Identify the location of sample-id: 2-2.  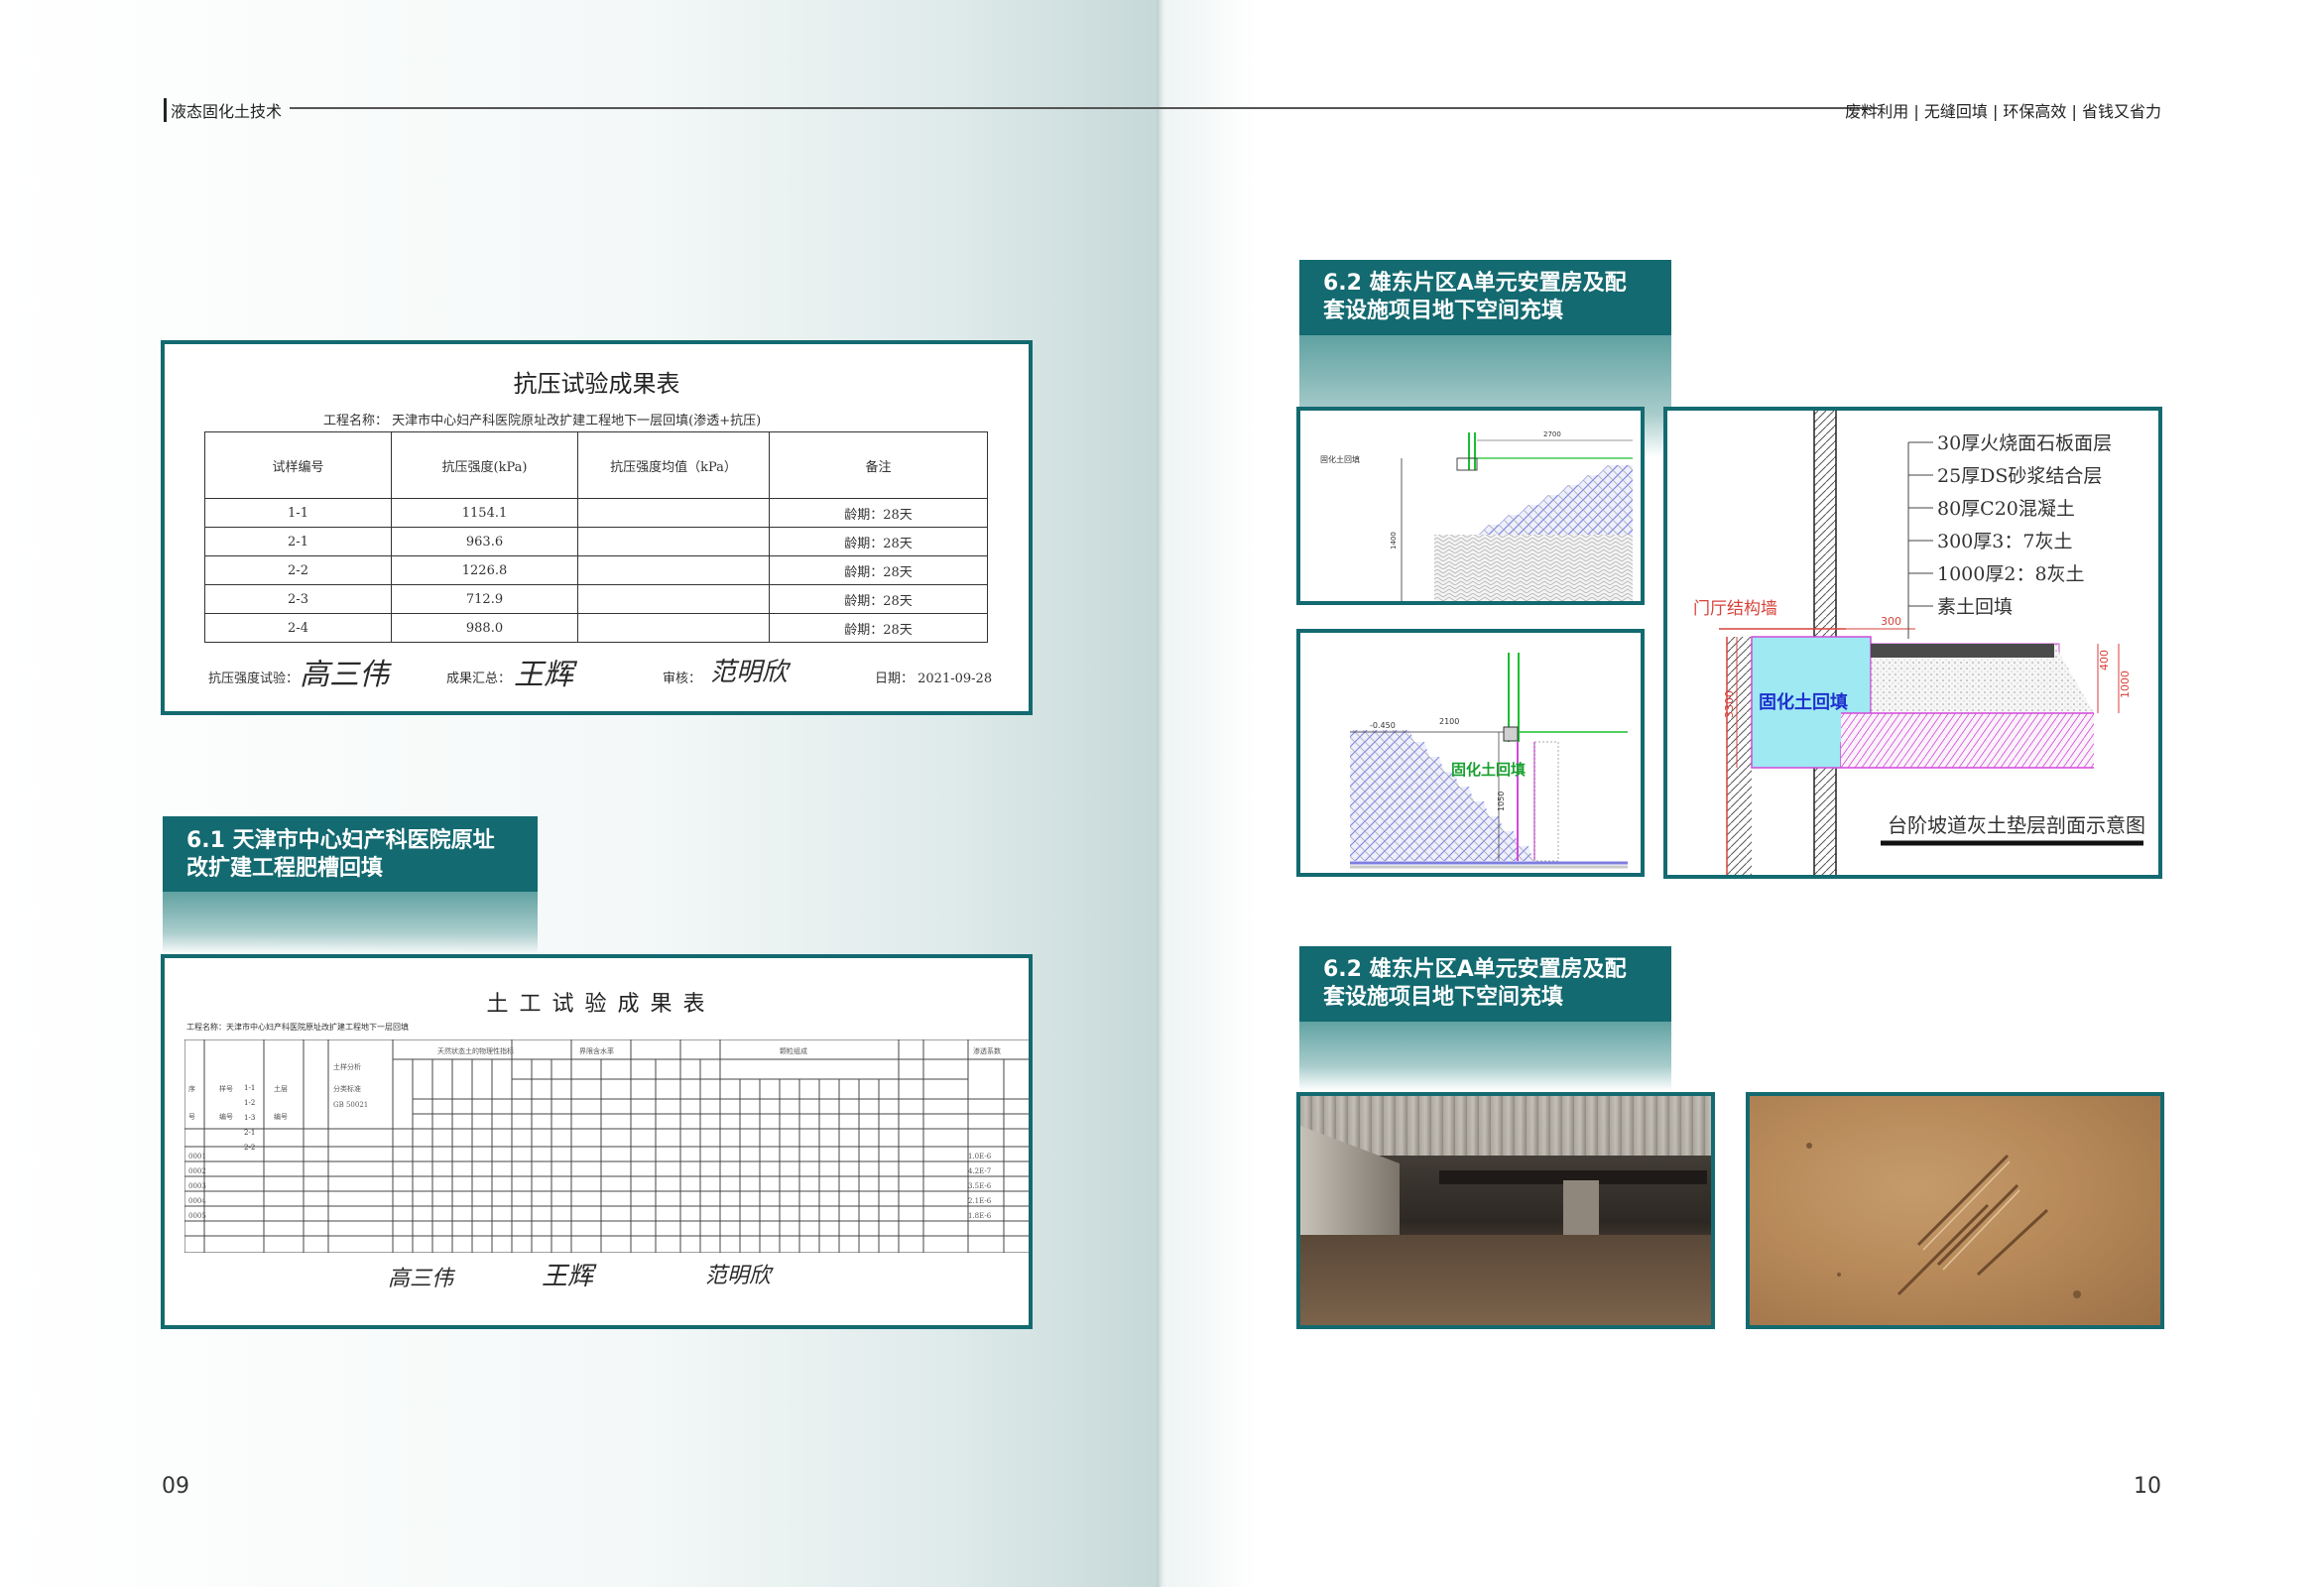
(250, 1148).